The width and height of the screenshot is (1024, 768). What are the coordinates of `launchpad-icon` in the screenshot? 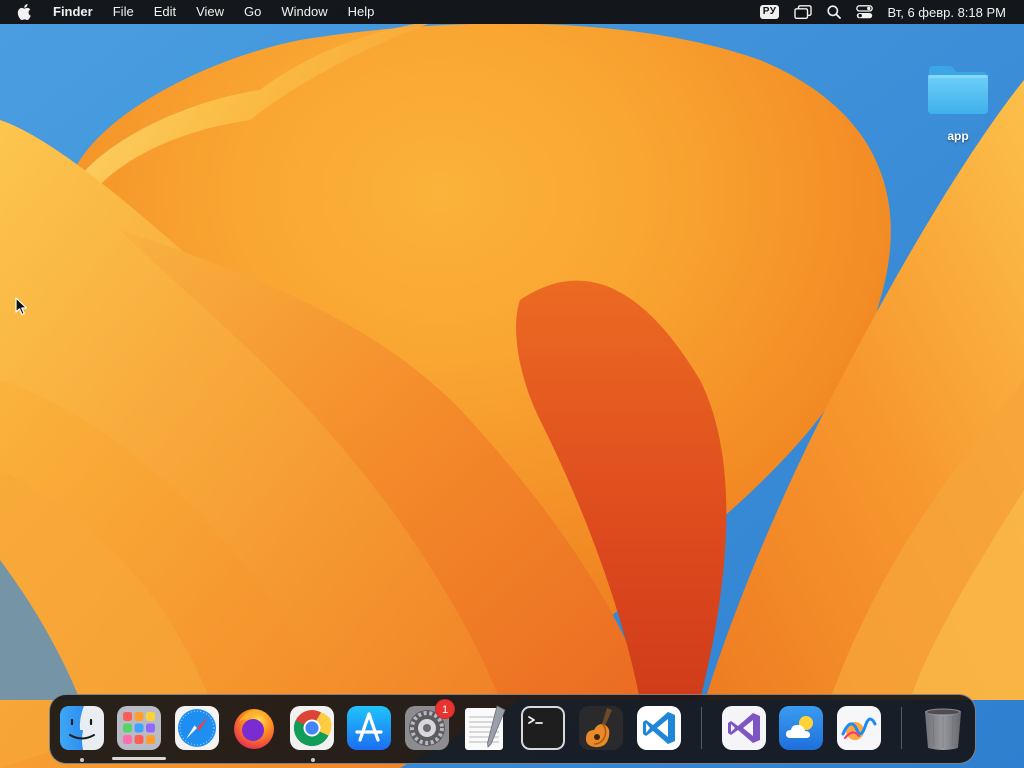 It's located at (139, 728).